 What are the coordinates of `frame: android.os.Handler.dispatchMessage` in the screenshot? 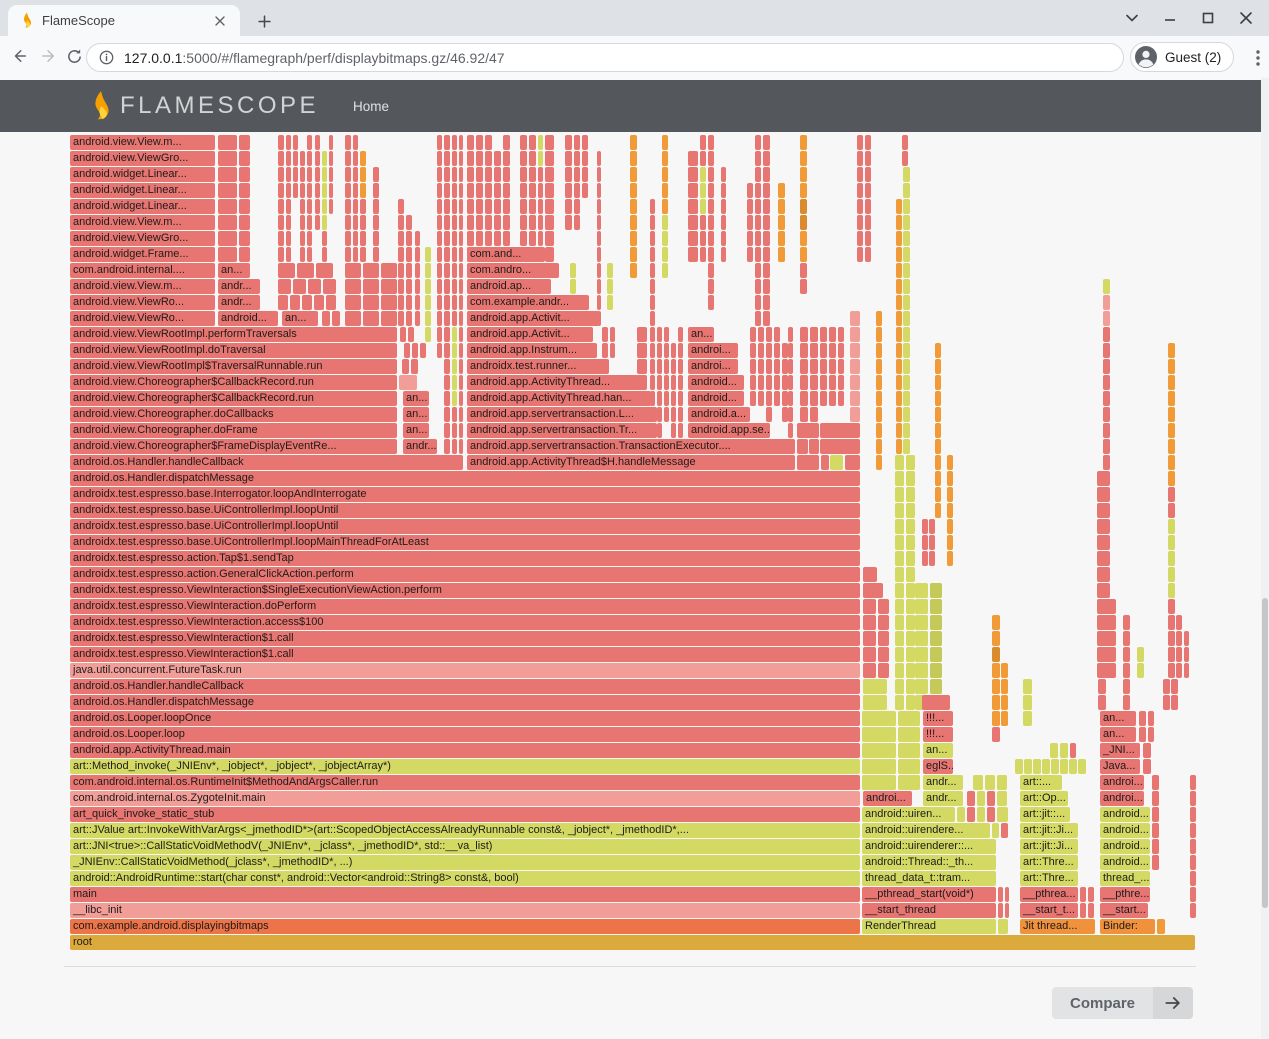 It's located at (465, 478).